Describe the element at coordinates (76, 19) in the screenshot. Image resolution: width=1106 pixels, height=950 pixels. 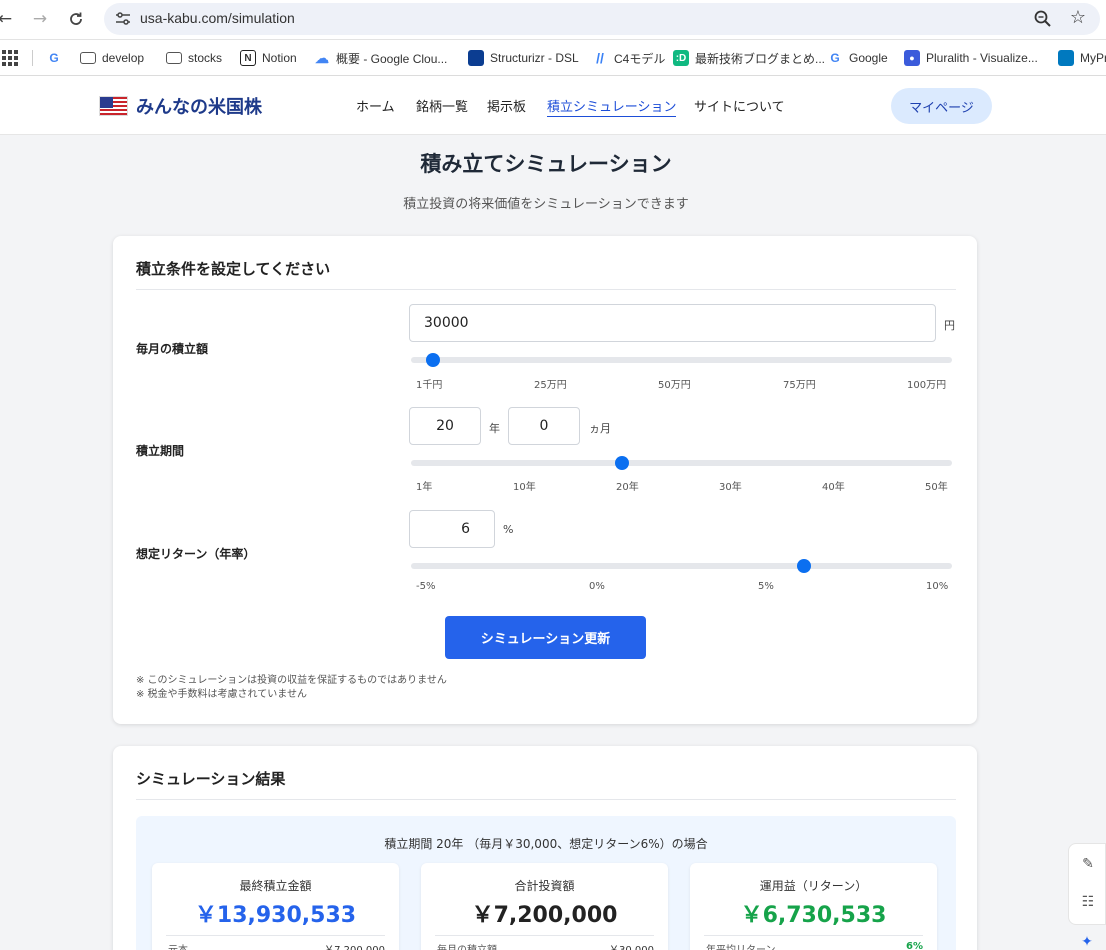
I see `reload-icon` at that location.